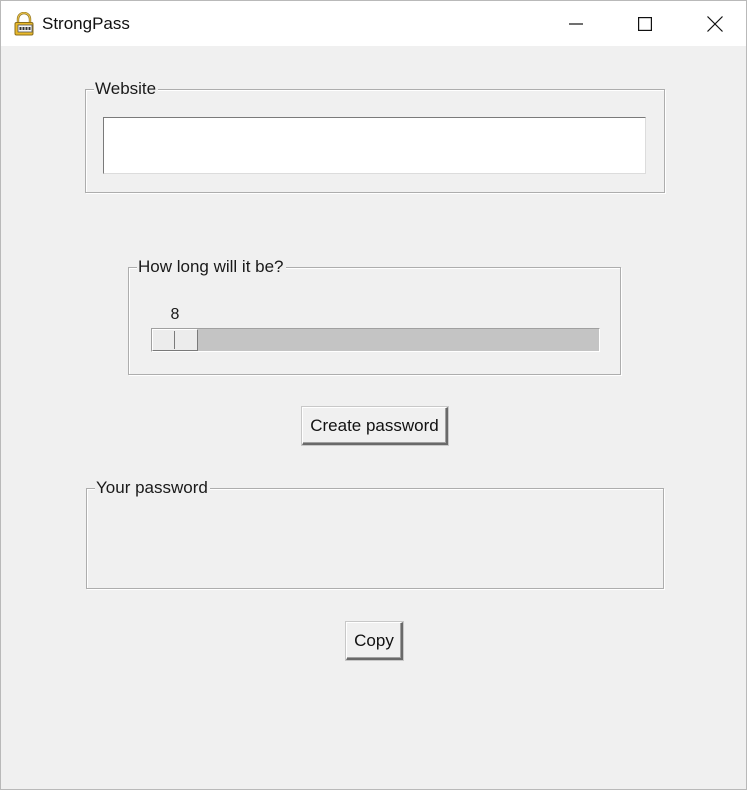  I want to click on website-label: Website, so click(126, 89).